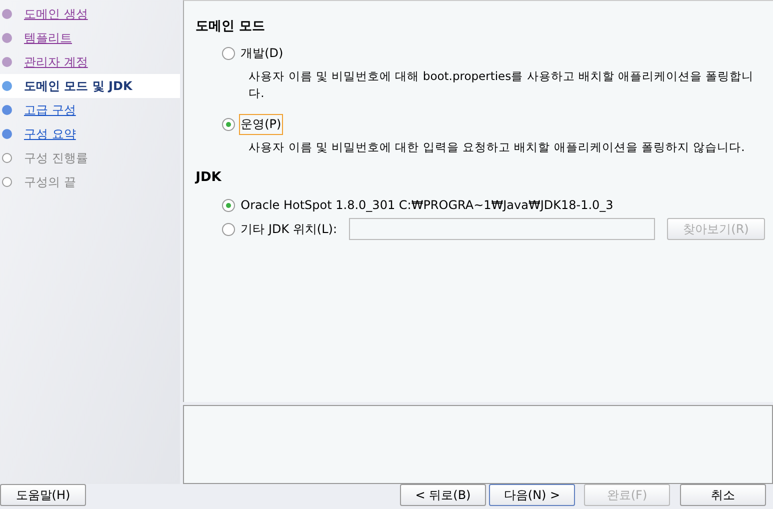  What do you see at coordinates (78, 86) in the screenshot?
I see `wizard-step: 도메인 모드 및 JDK` at bounding box center [78, 86].